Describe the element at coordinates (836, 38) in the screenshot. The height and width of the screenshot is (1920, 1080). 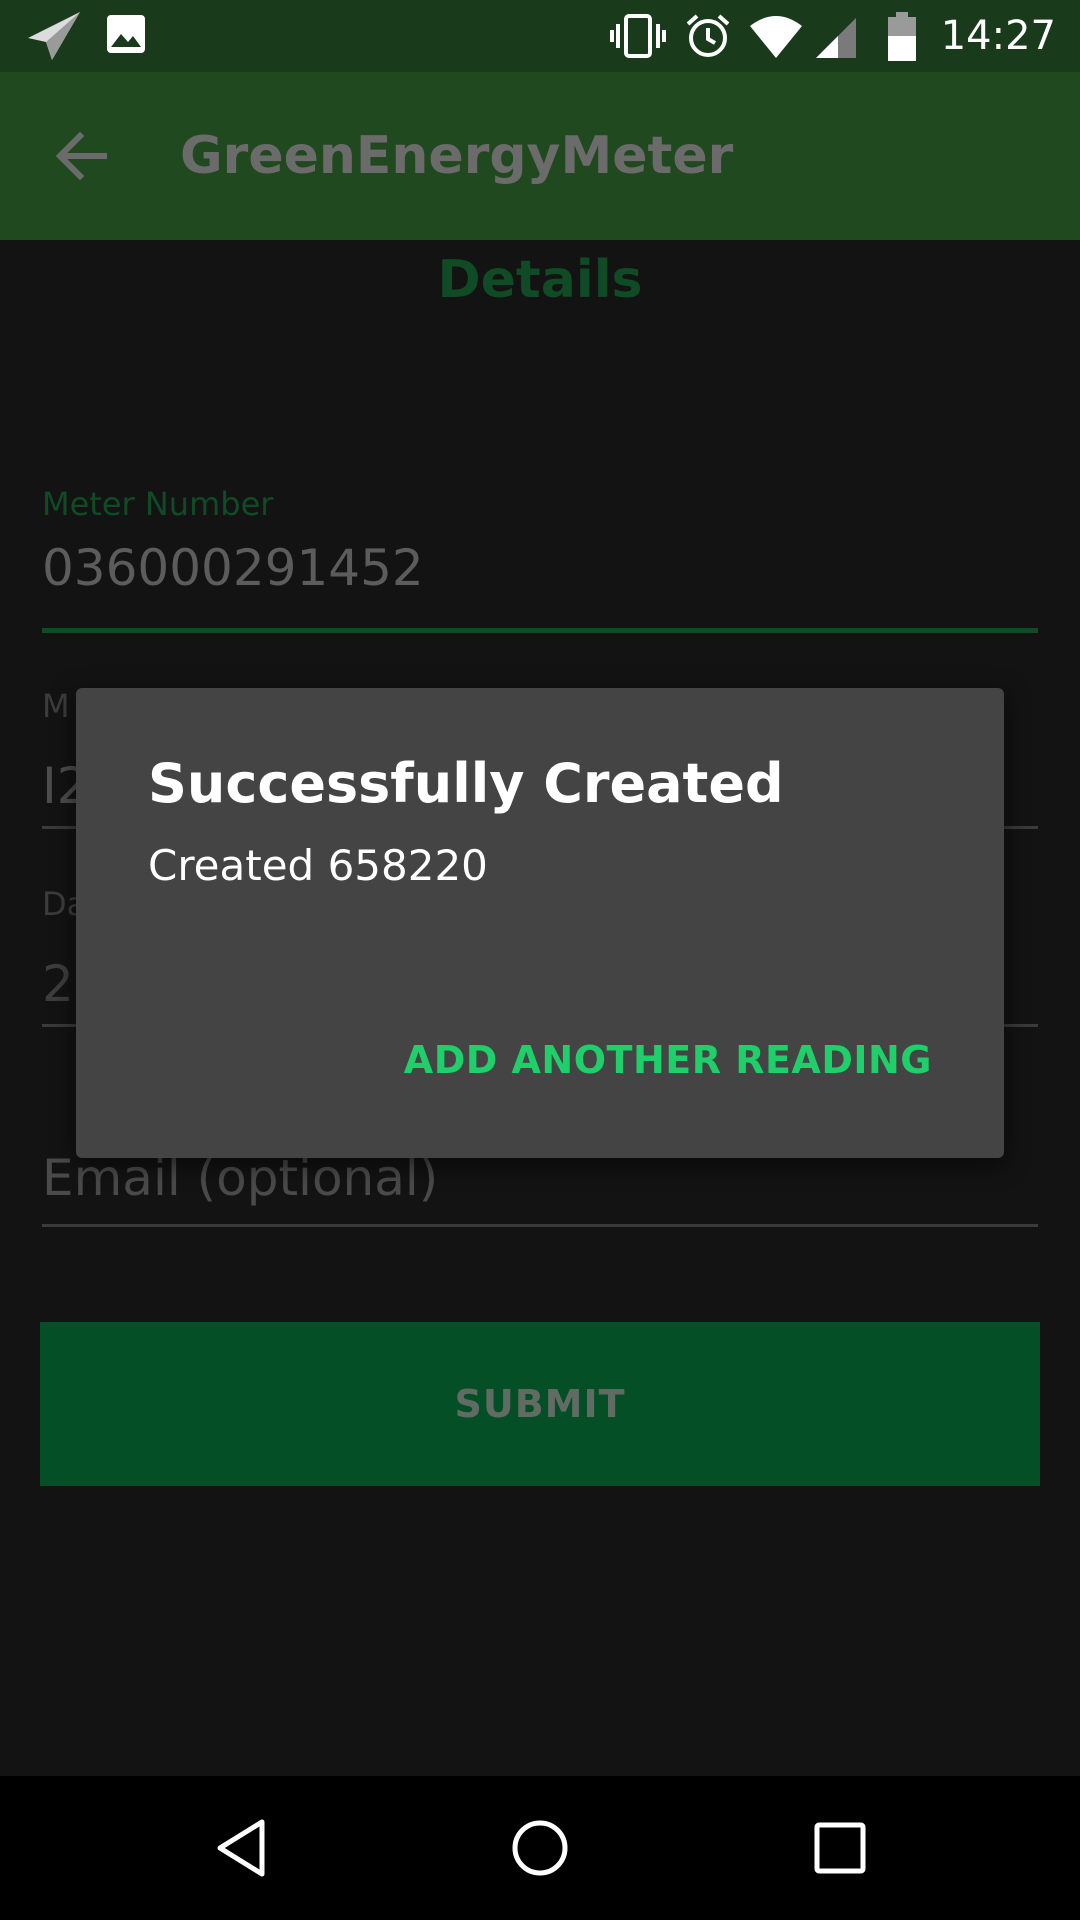
I see `signal-icon` at that location.